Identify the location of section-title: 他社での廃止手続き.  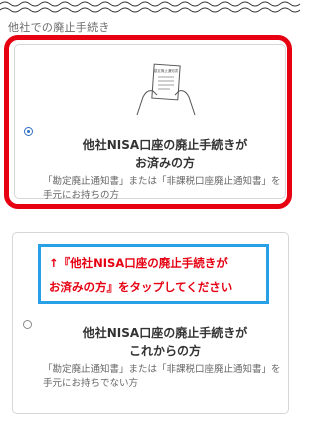
(59, 27).